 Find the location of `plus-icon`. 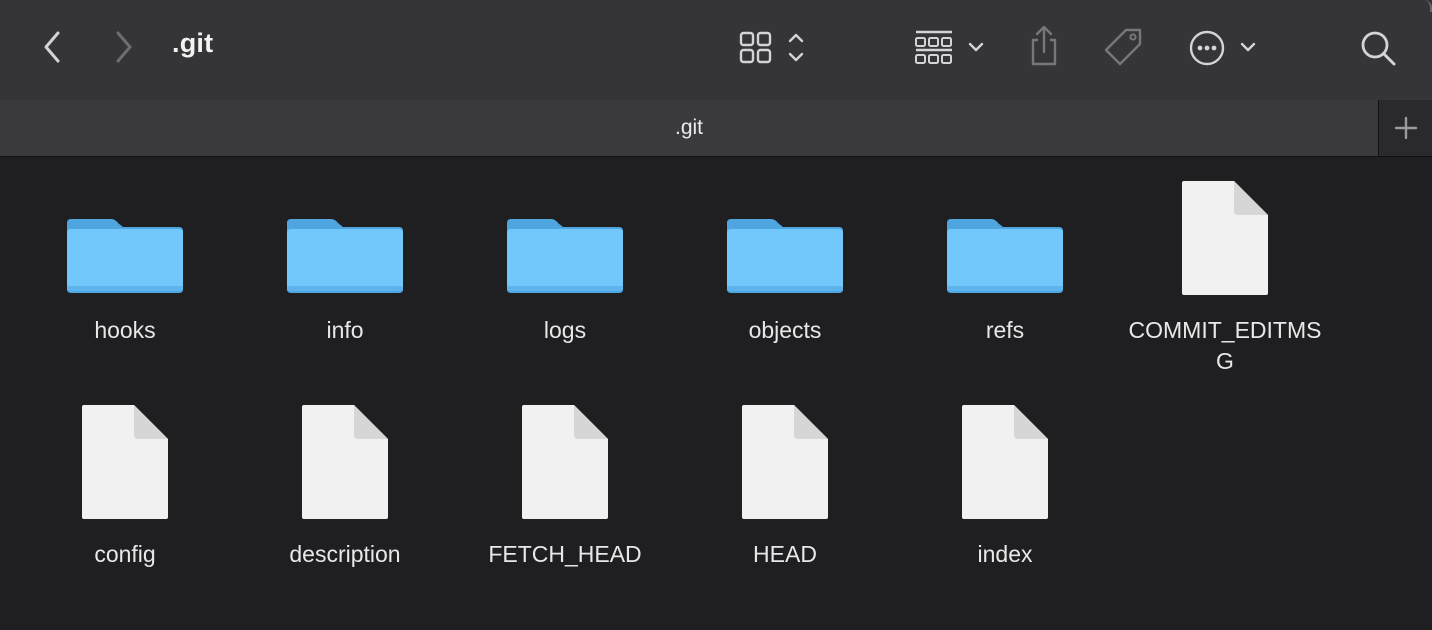

plus-icon is located at coordinates (1406, 128).